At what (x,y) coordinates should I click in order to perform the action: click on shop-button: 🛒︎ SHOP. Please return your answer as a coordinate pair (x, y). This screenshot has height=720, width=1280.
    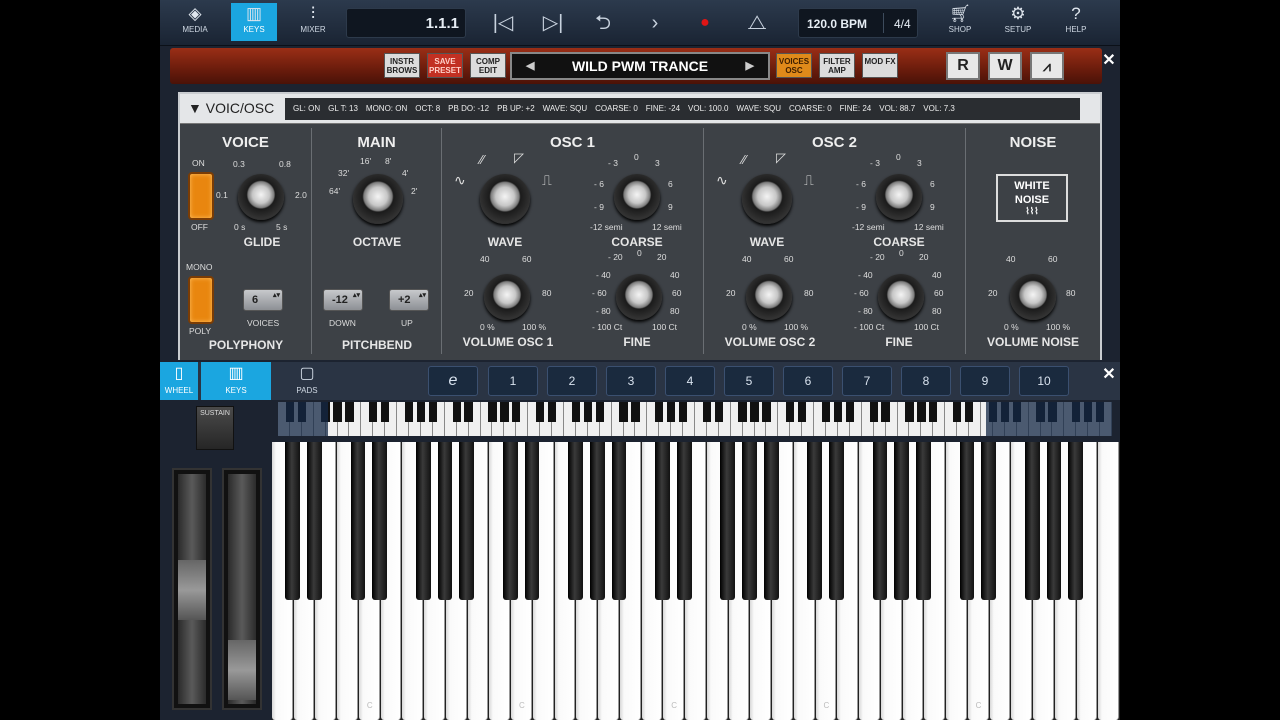
    Looking at the image, I should click on (960, 22).